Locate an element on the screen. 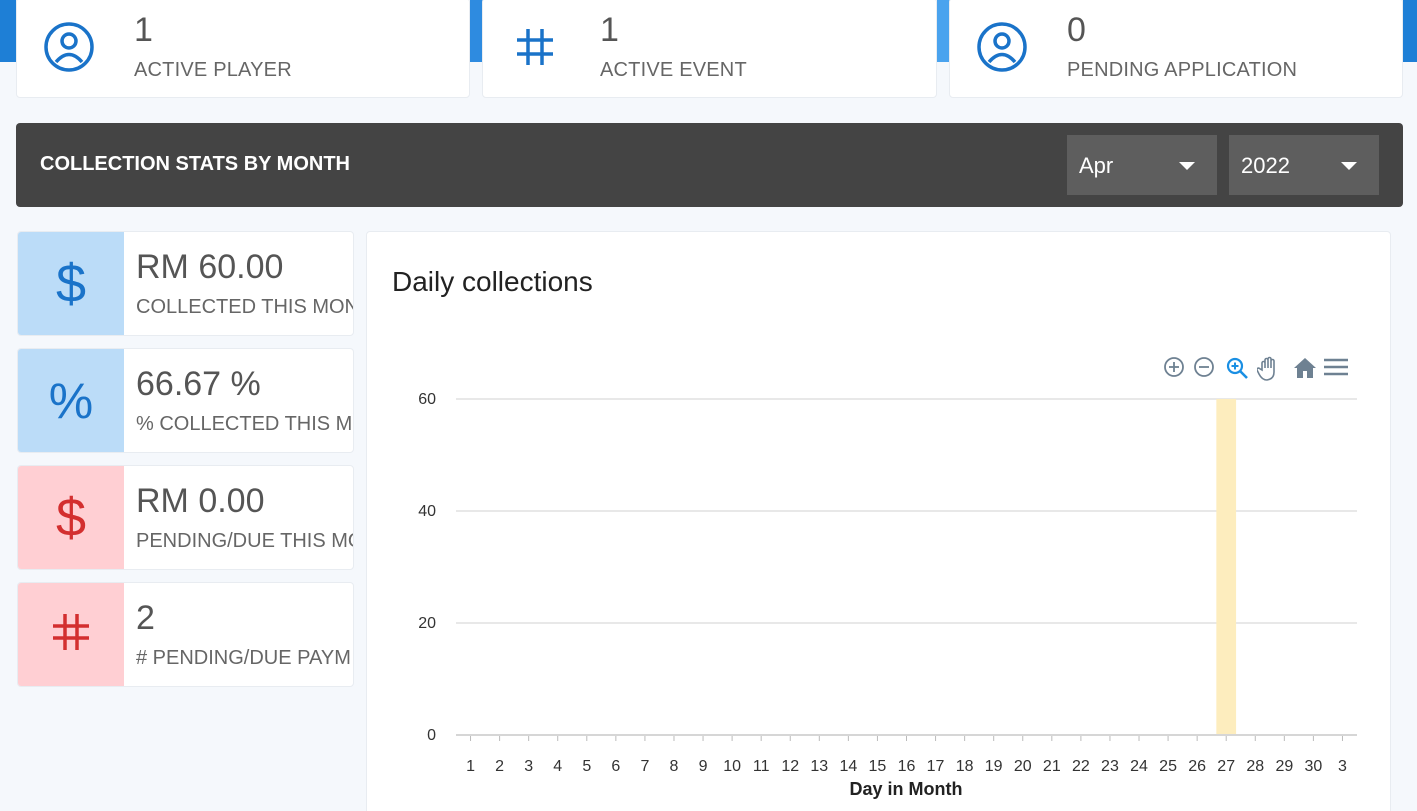 This screenshot has width=1417, height=811. x-tick-label: 24 is located at coordinates (1139, 766).